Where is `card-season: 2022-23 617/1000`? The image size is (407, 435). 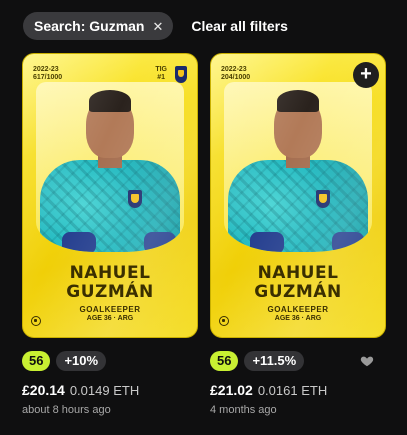
card-season: 2022-23 617/1000 is located at coordinates (48, 73).